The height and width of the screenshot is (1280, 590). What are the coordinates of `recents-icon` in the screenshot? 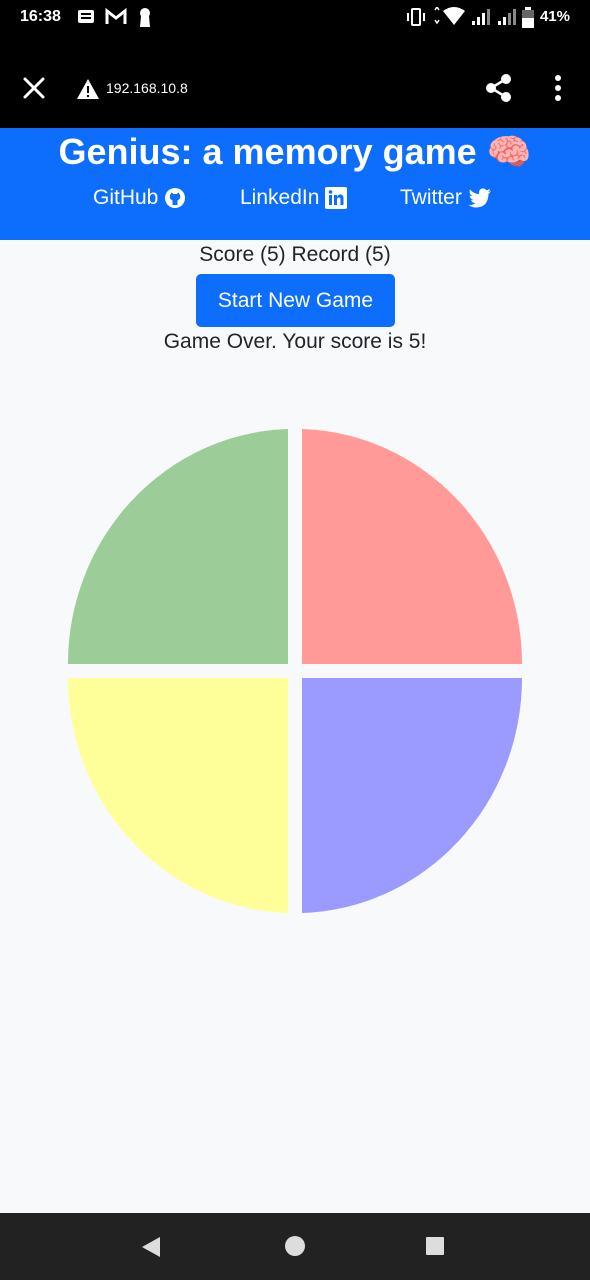 It's located at (435, 1246).